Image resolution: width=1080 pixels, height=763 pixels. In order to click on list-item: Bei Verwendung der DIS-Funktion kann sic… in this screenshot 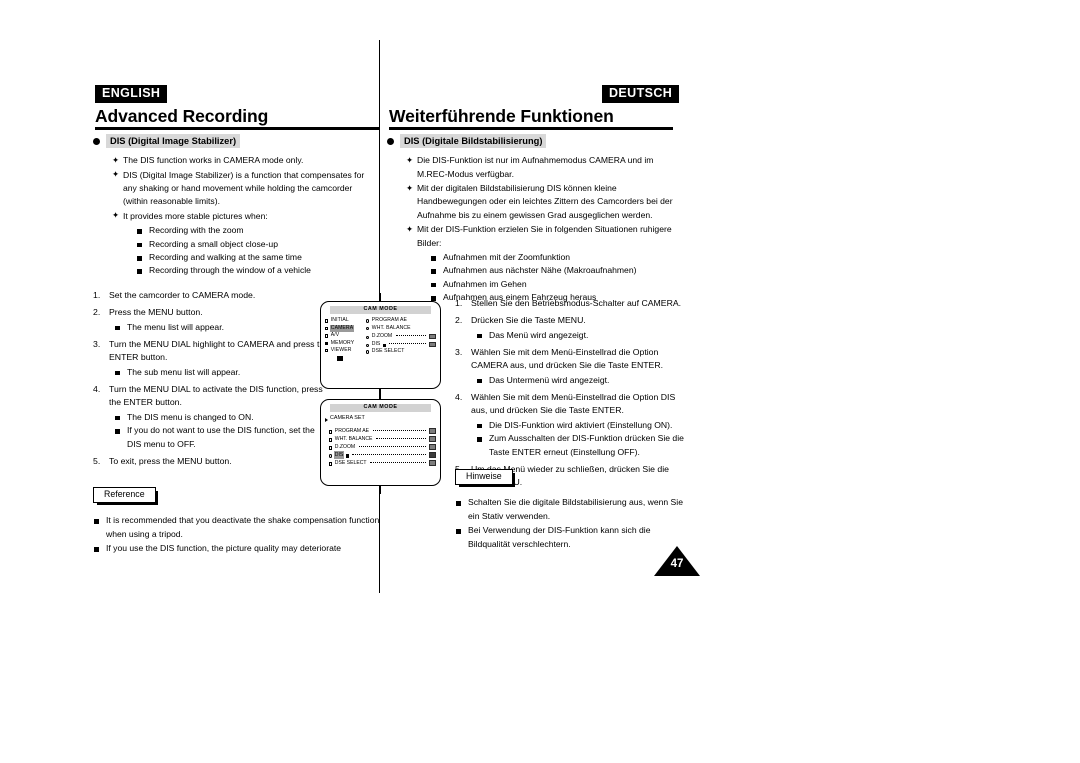, I will do `click(571, 537)`.